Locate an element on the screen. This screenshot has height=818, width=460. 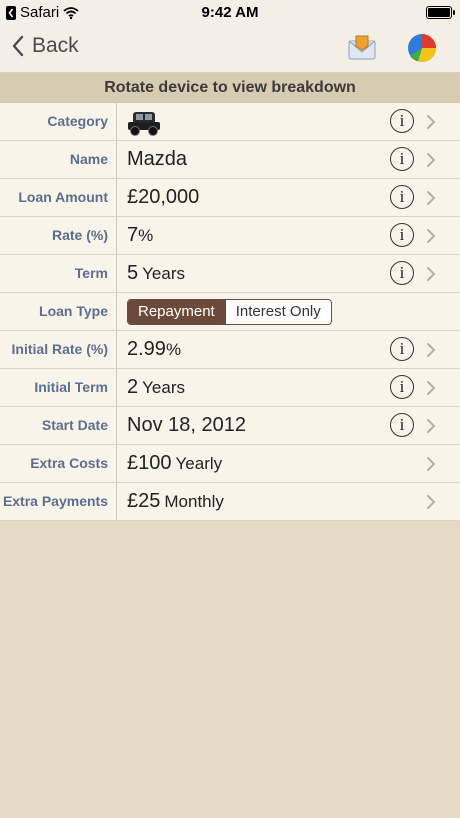
initial-term-value: 2 Years is located at coordinates (156, 387).